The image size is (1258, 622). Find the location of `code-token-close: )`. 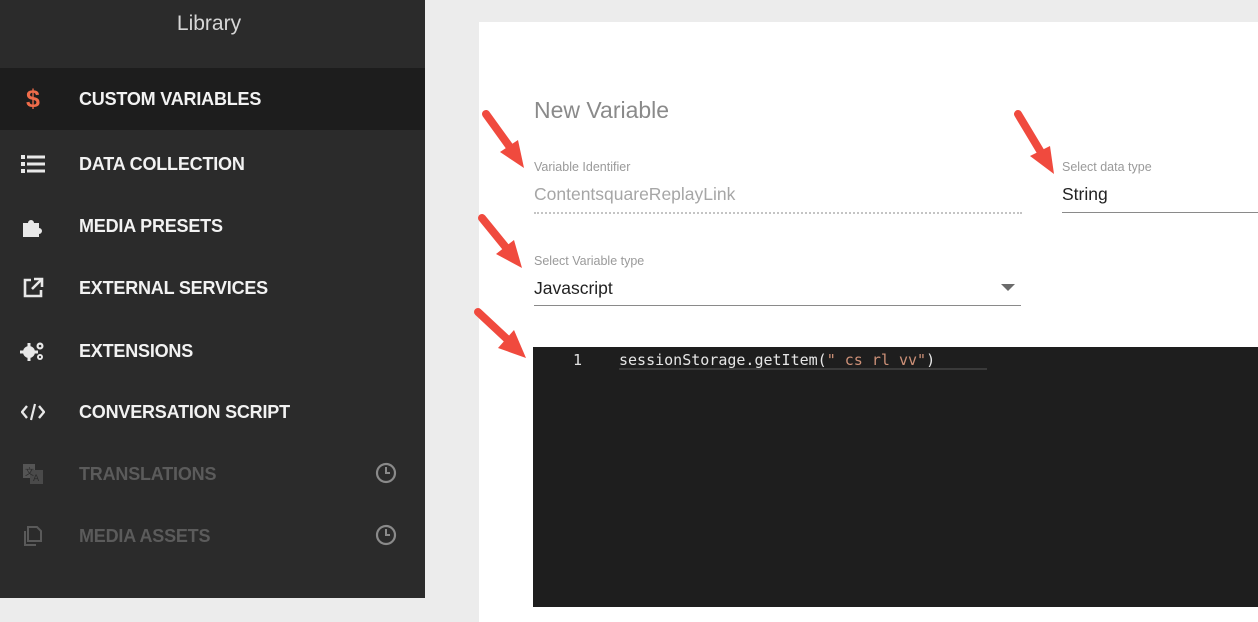

code-token-close: ) is located at coordinates (931, 360).